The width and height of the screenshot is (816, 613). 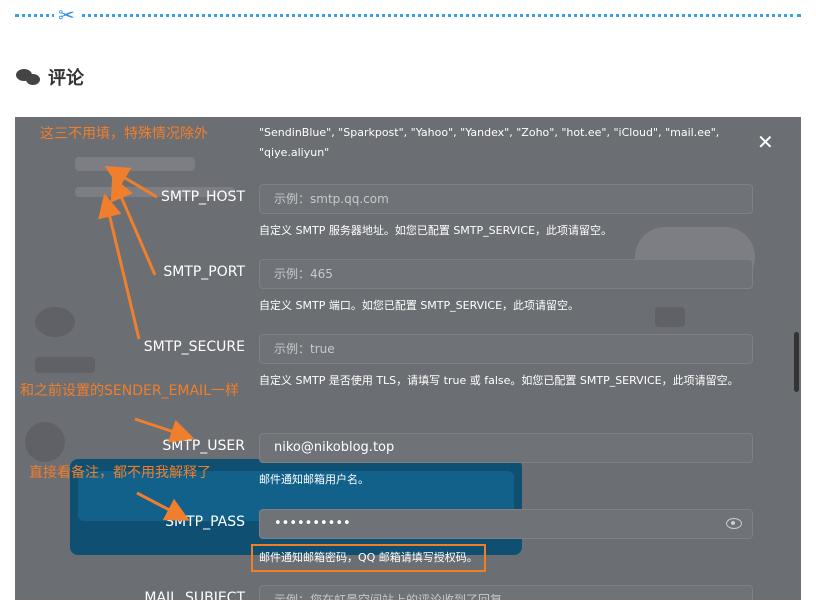 What do you see at coordinates (164, 430) in the screenshot?
I see `arrow-user` at bounding box center [164, 430].